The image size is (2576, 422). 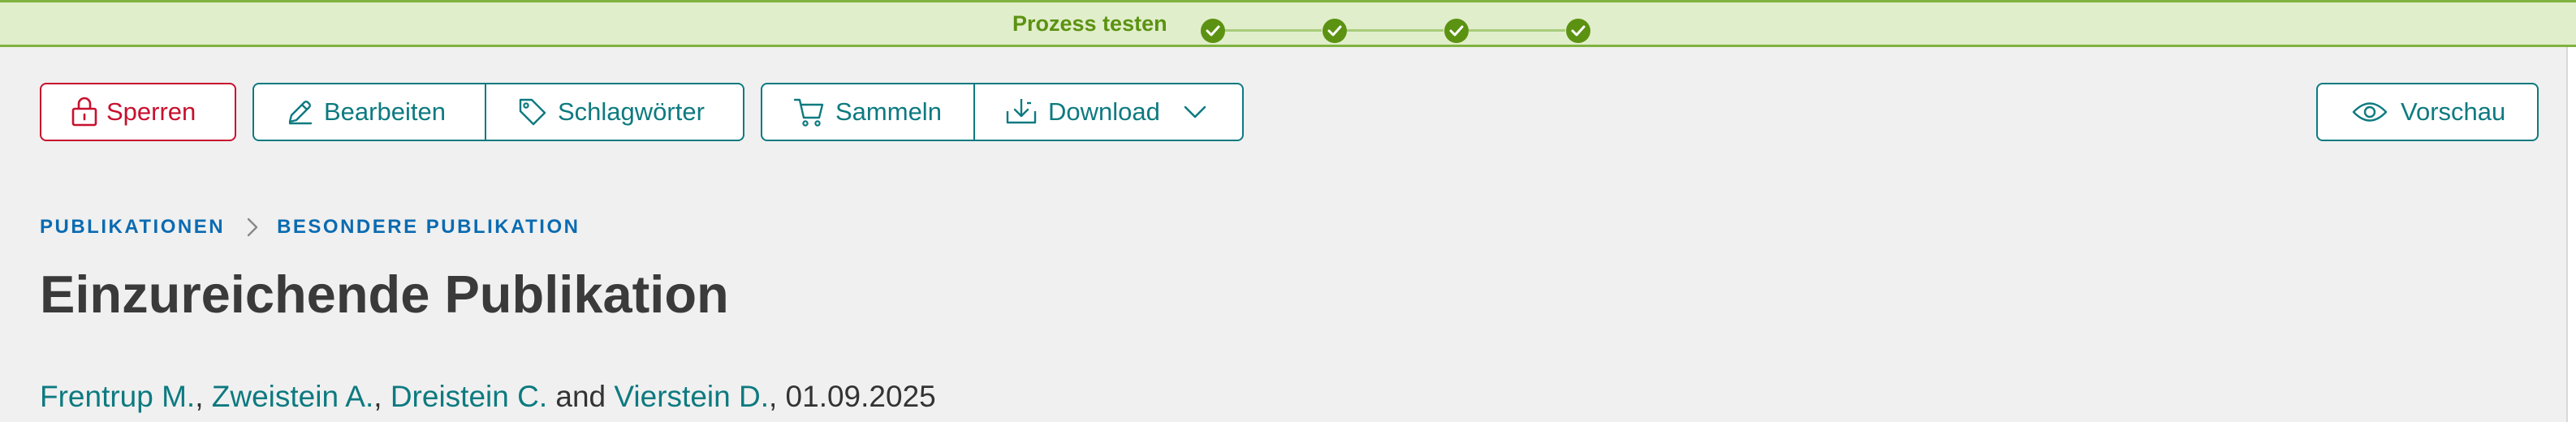 What do you see at coordinates (2370, 112) in the screenshot?
I see `eye-icon` at bounding box center [2370, 112].